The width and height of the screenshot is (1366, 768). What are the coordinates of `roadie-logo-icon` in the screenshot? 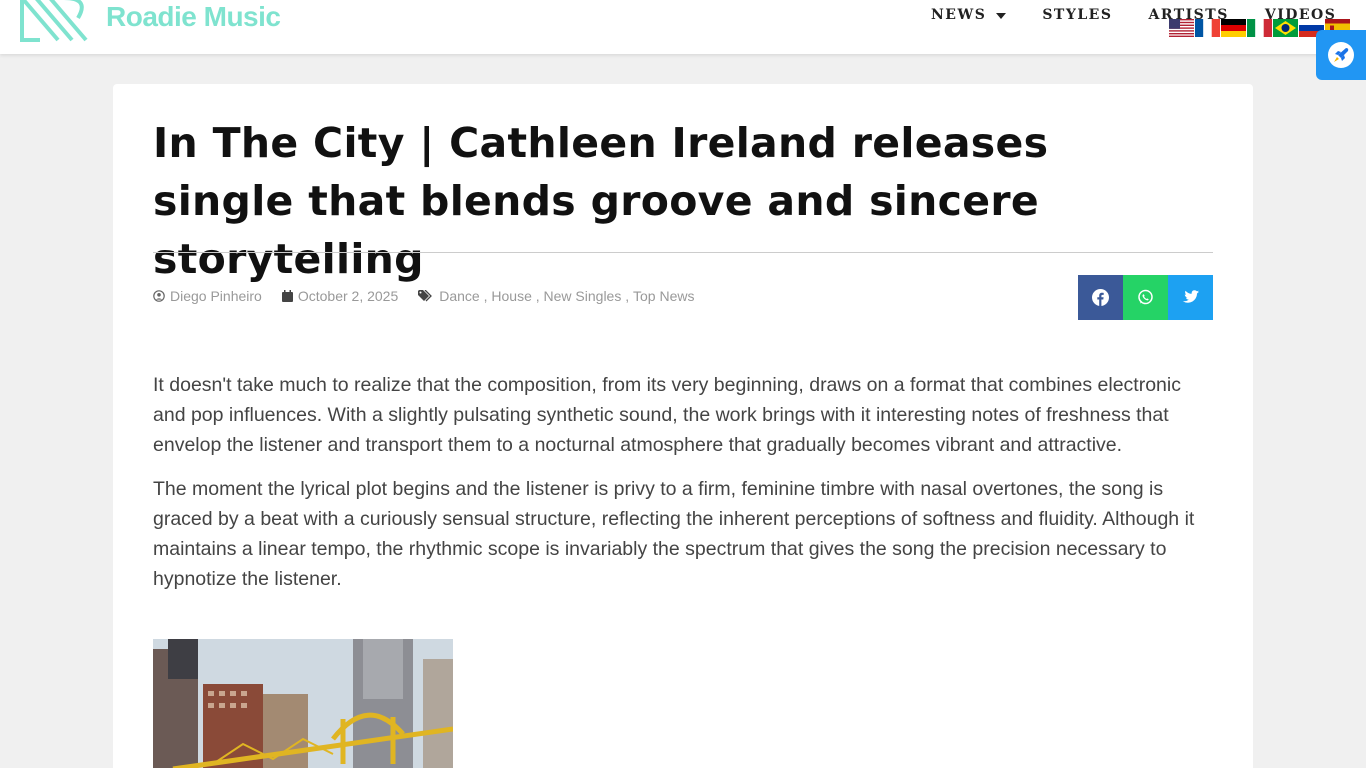 It's located at (54, 21).